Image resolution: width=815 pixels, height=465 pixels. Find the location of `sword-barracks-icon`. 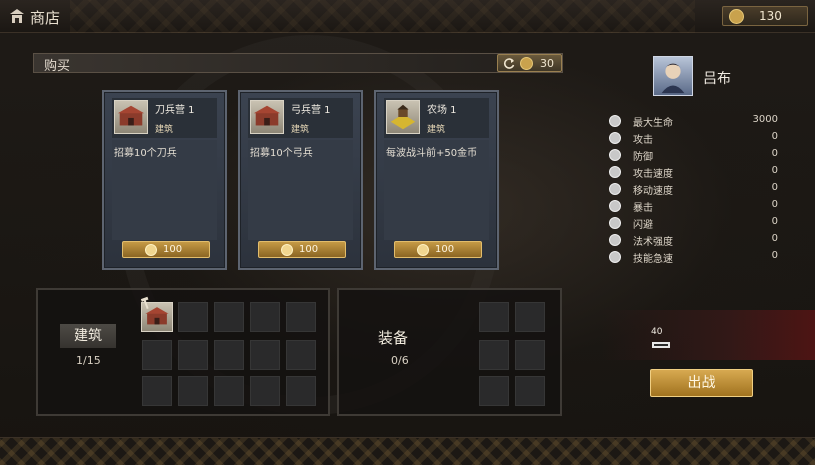

sword-barracks-icon is located at coordinates (131, 117).